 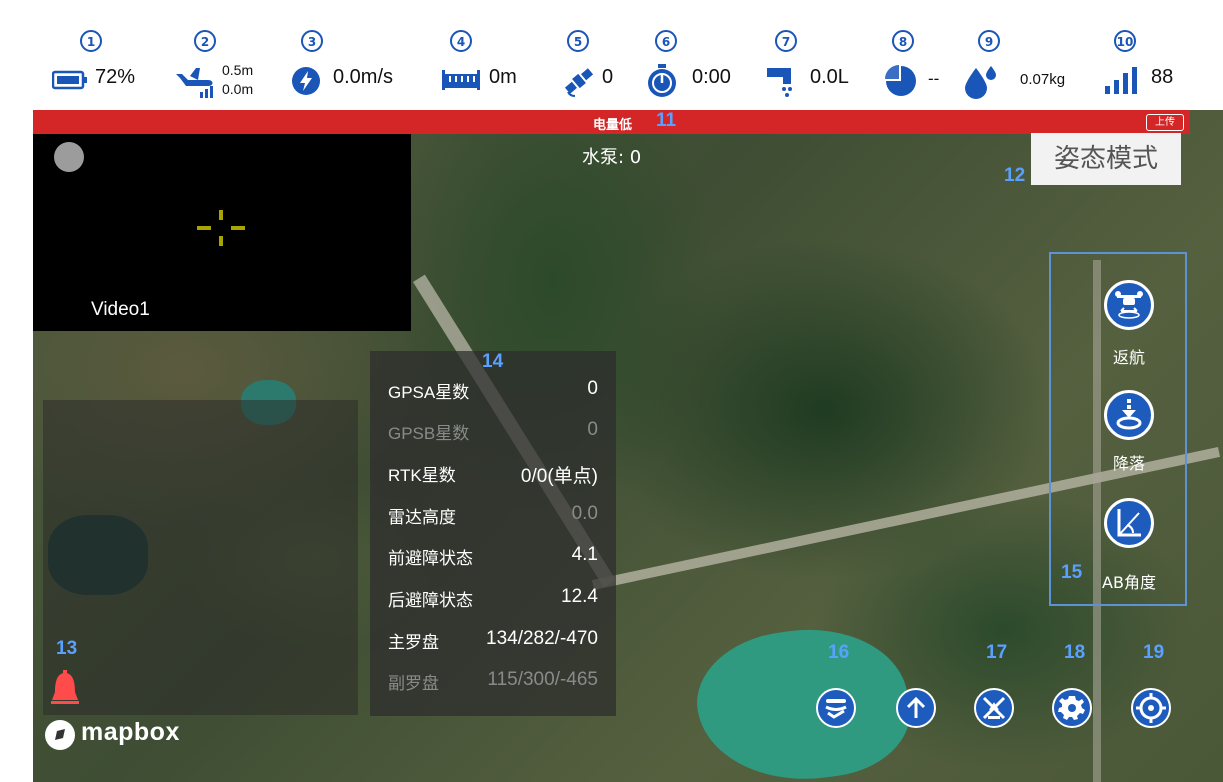 I want to click on layers-icon, so click(x=836, y=708).